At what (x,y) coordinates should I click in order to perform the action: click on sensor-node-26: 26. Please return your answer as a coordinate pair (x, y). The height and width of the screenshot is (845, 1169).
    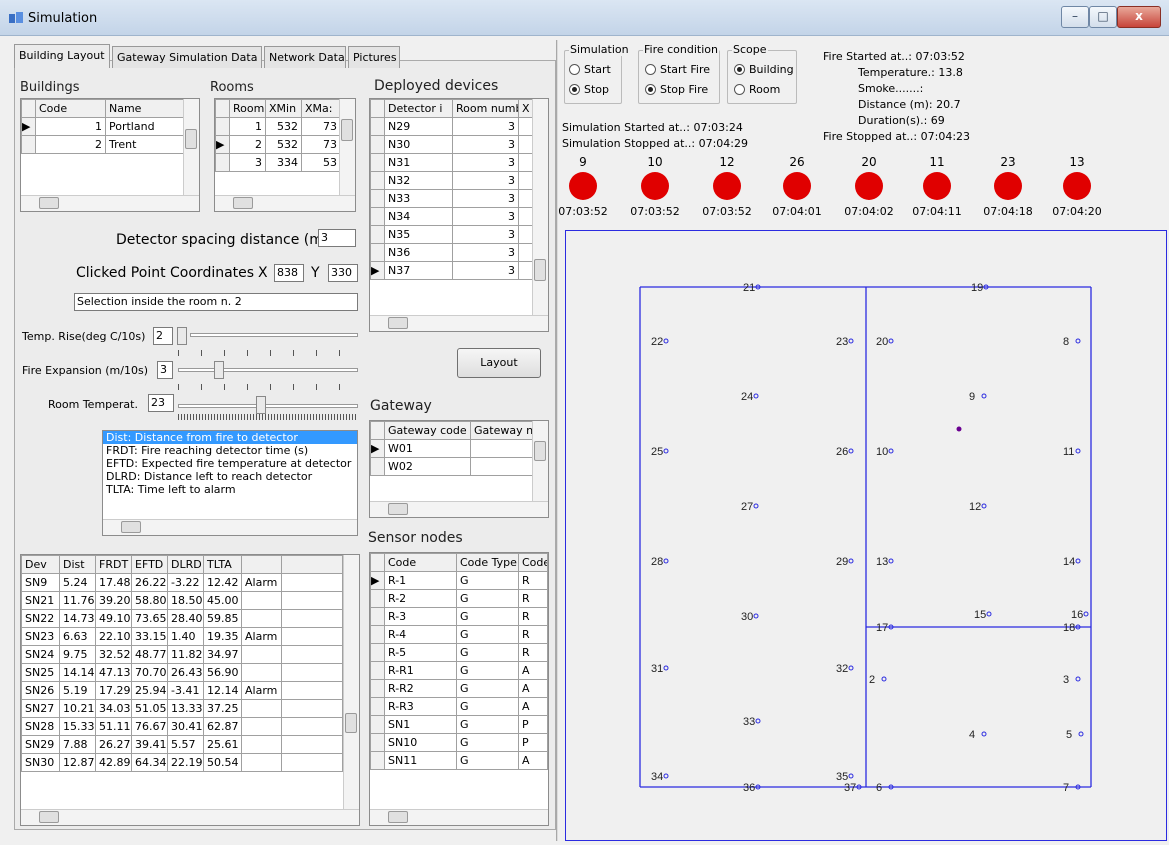
    Looking at the image, I should click on (845, 452).